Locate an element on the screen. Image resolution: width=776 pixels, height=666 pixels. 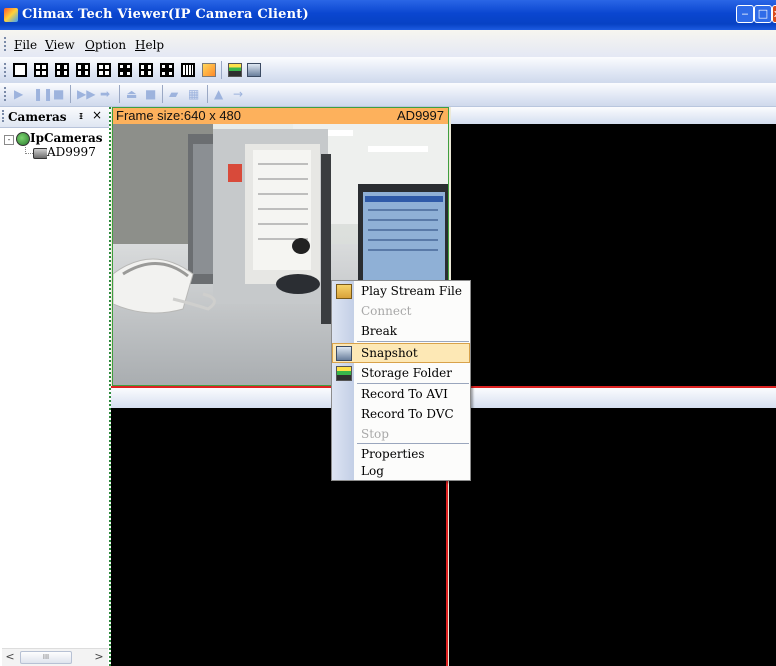
menu-item-stop: Stop is located at coordinates (401, 434).